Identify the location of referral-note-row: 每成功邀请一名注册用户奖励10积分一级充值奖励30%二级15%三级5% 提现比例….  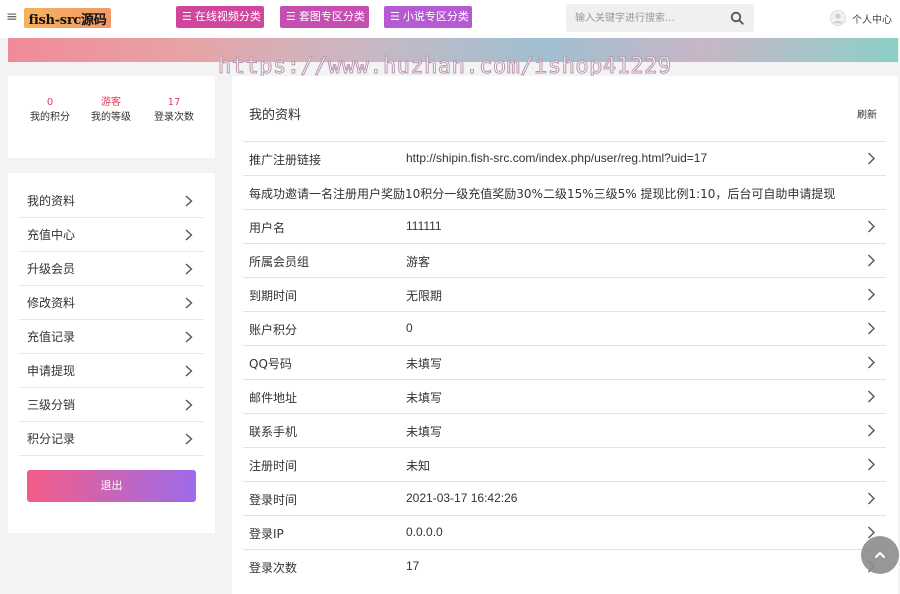
(564, 192).